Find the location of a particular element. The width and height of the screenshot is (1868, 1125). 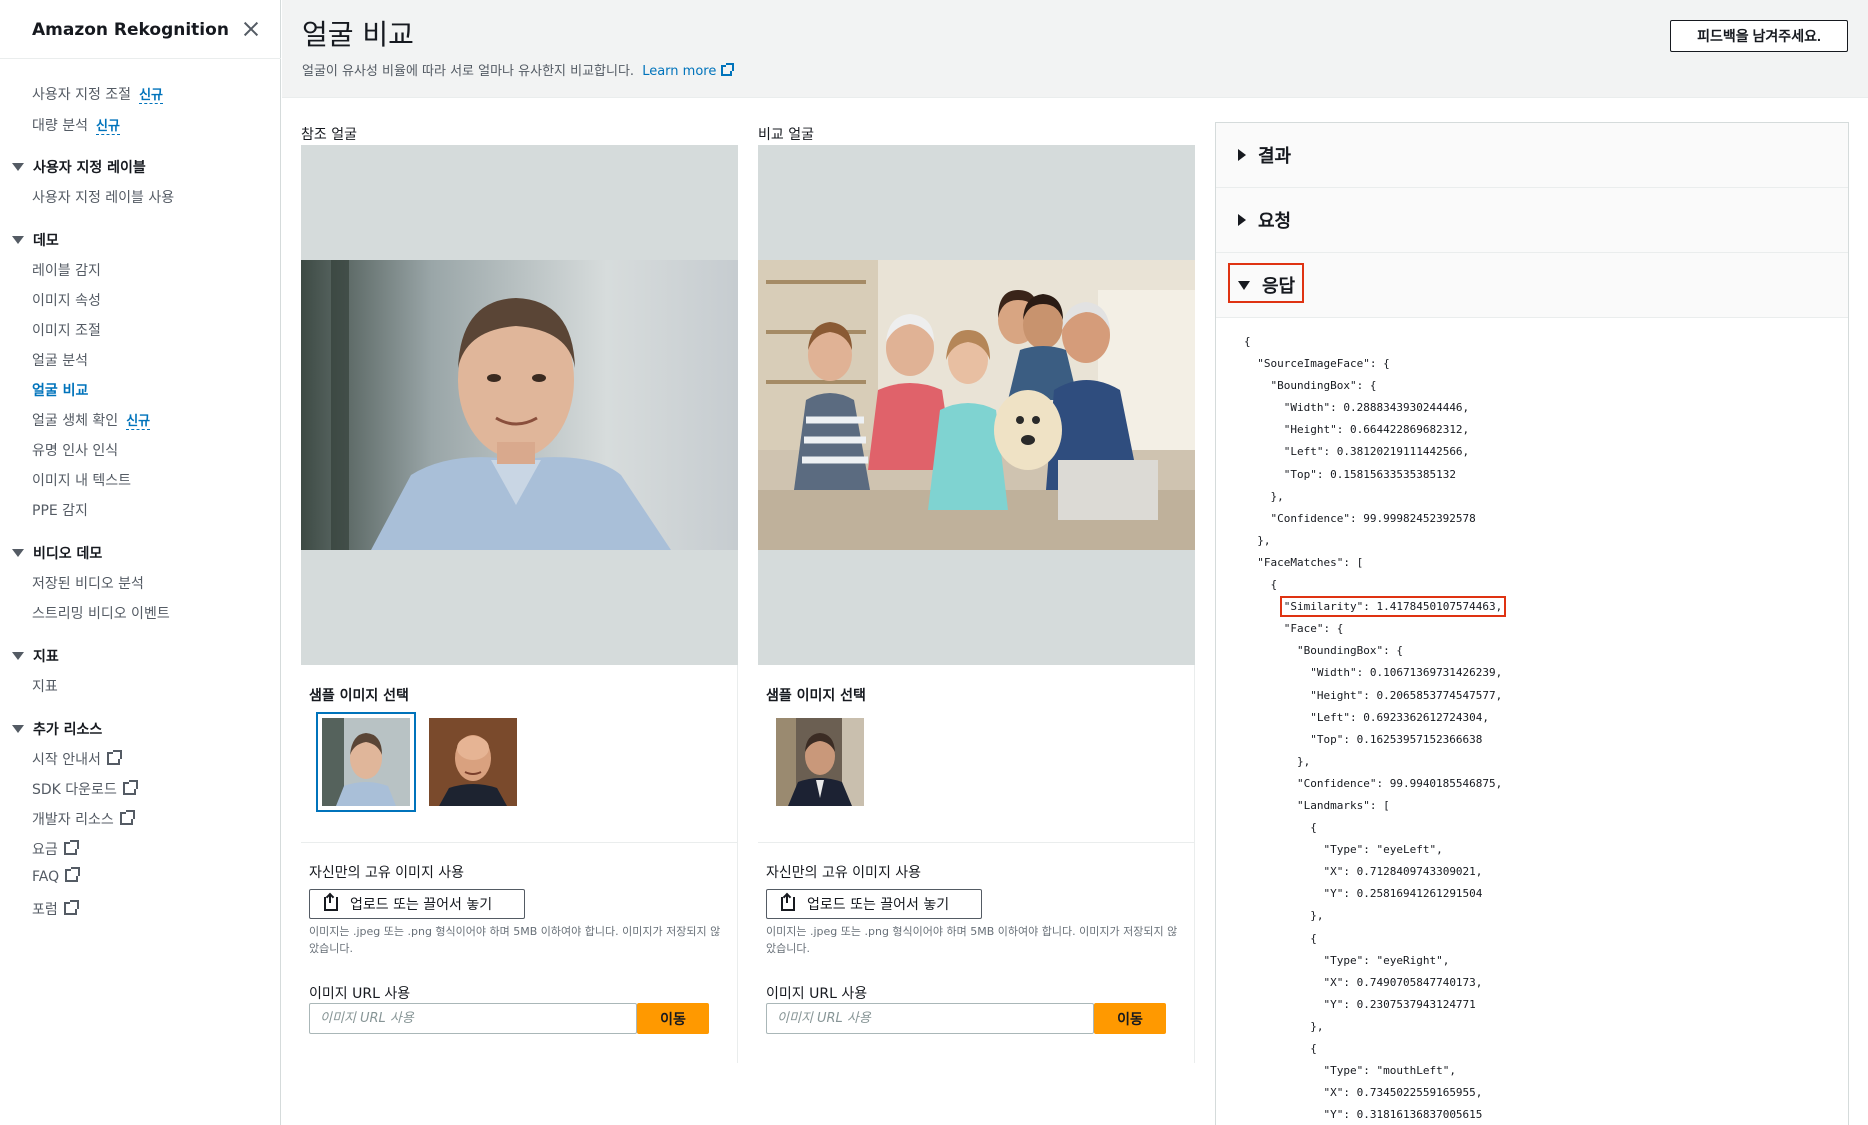

section-title: 사용자 지정 레이블 is located at coordinates (89, 168).